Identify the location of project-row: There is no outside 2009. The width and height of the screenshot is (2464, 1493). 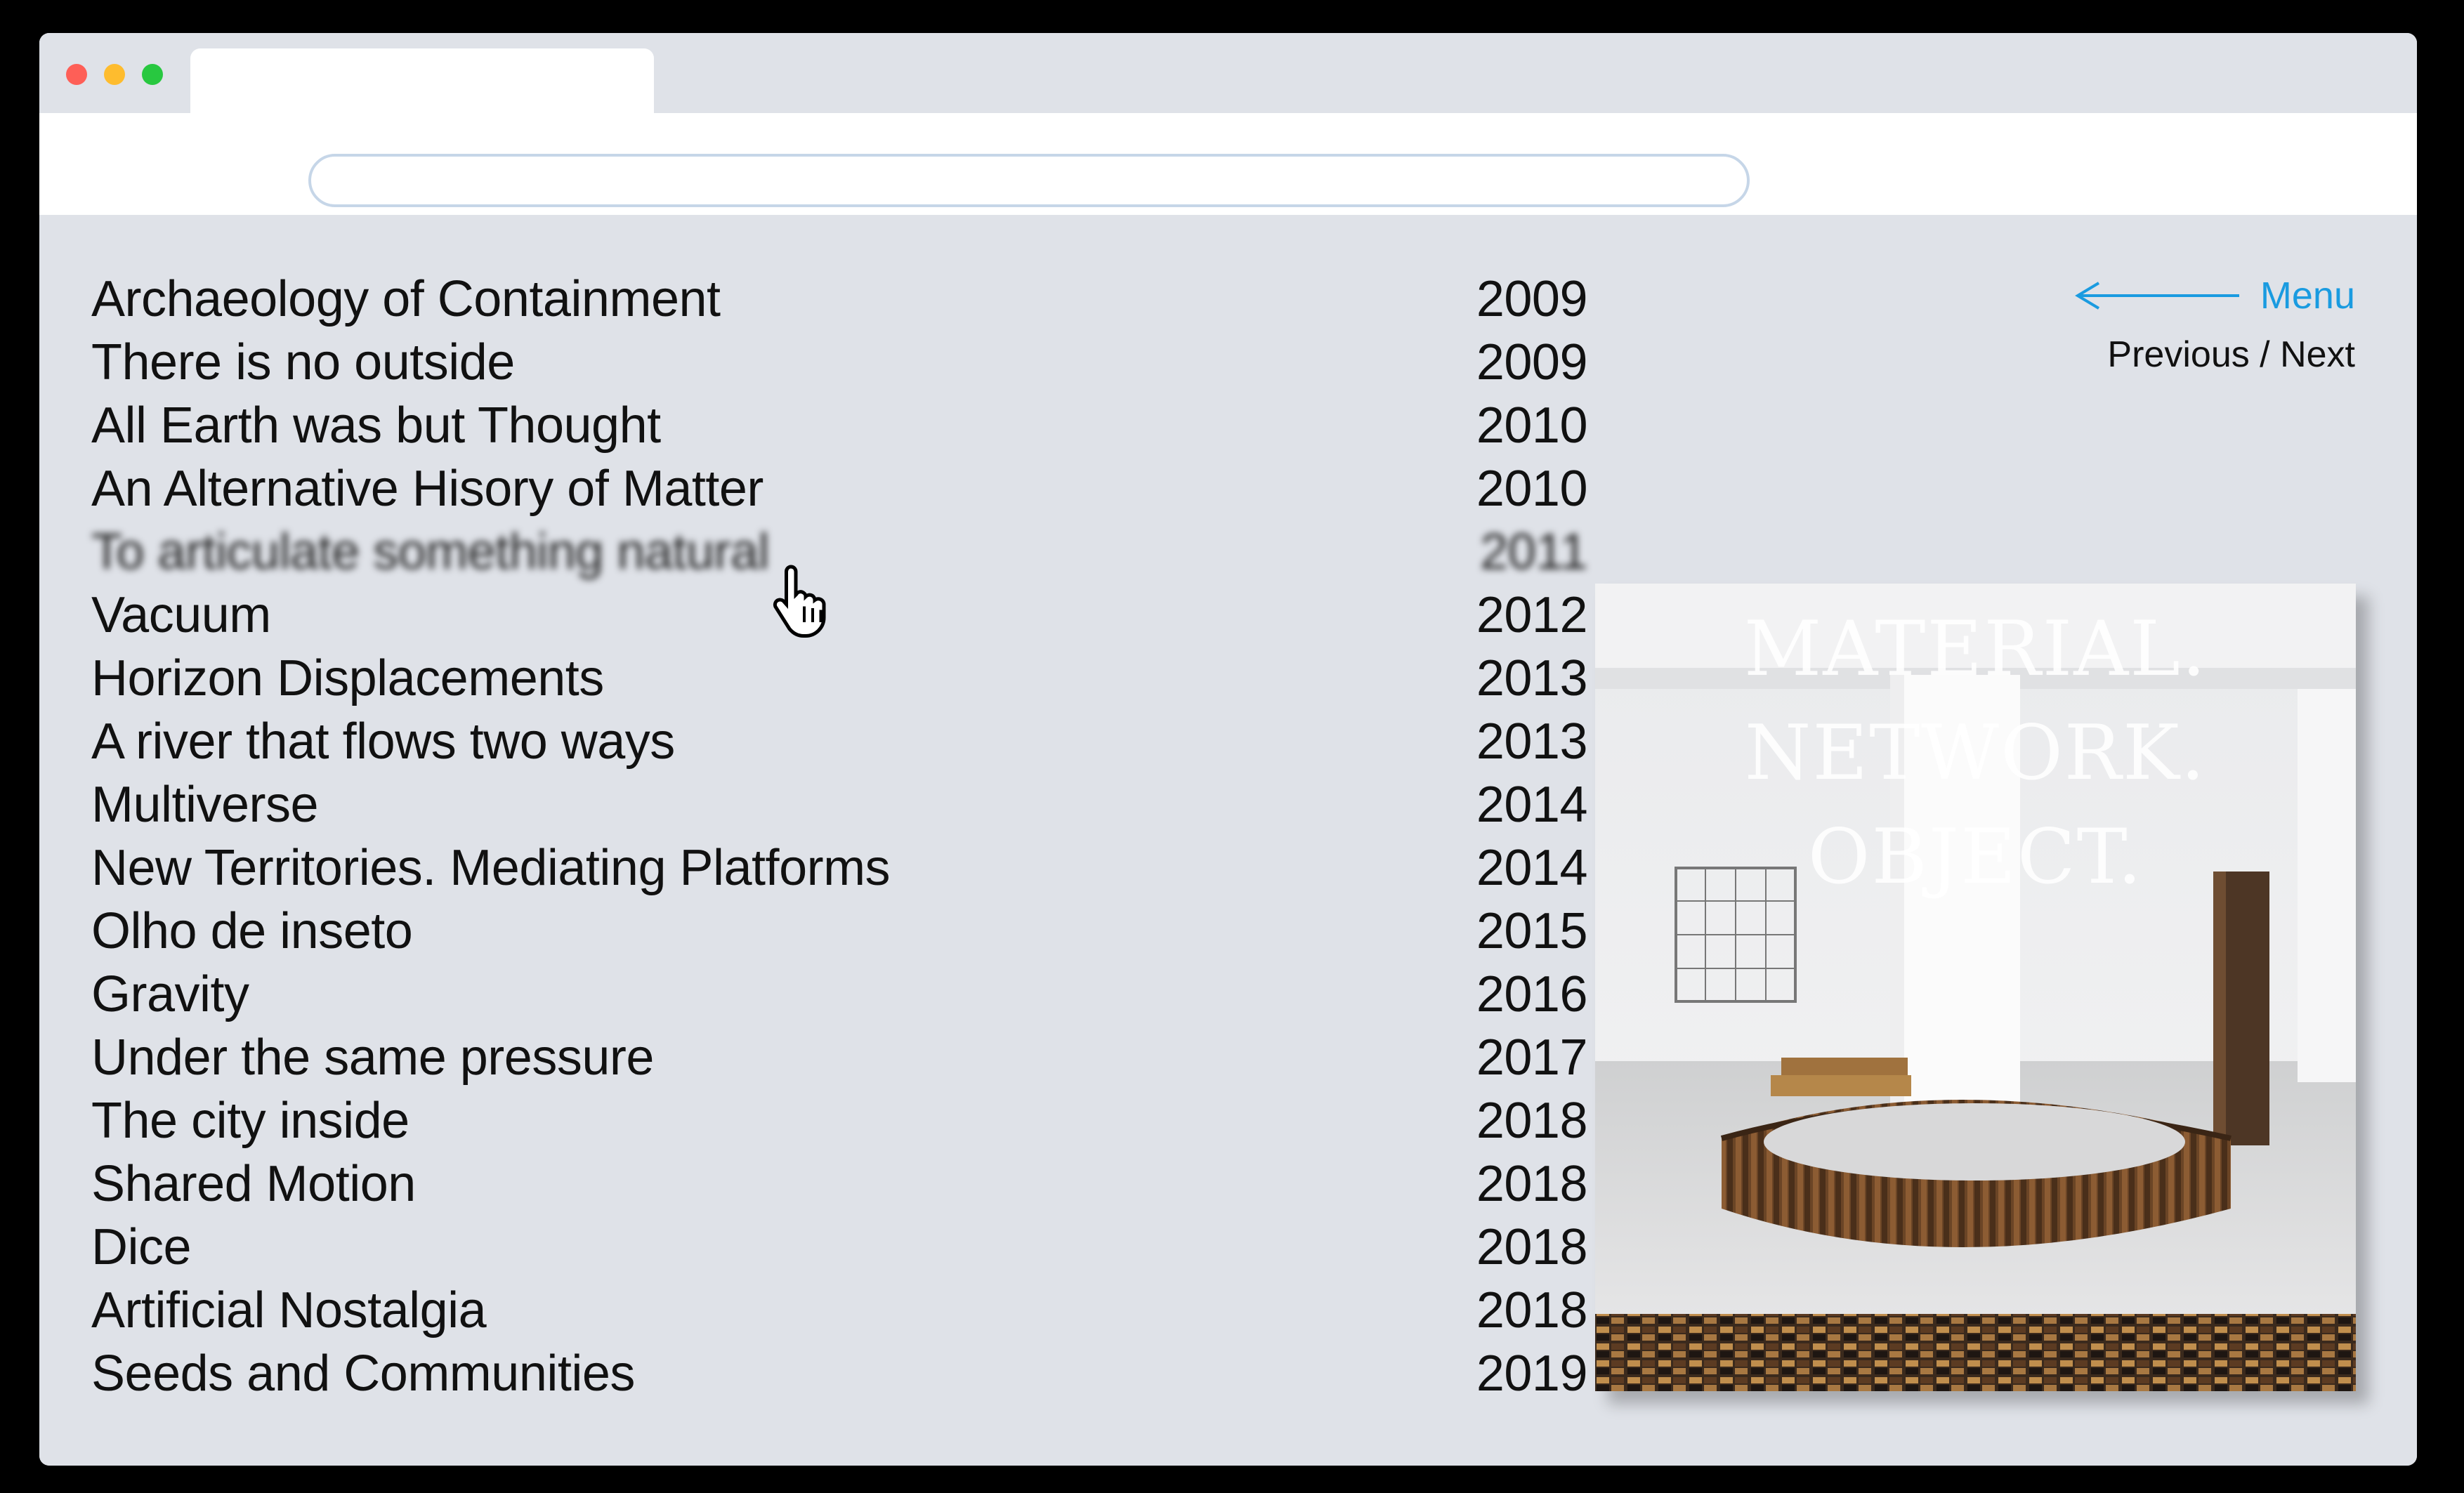
(839, 362).